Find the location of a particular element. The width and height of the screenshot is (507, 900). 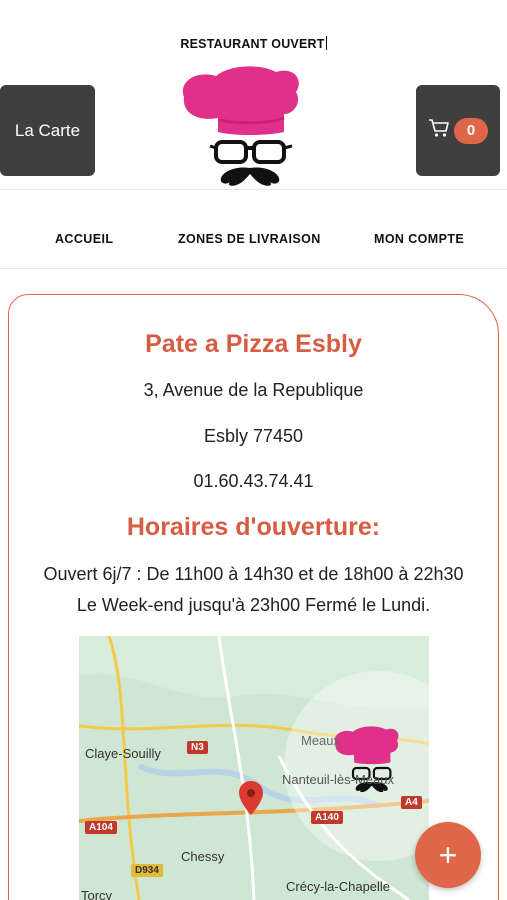

restaurant-phone: 01.60.43.74.41 is located at coordinates (253, 481).